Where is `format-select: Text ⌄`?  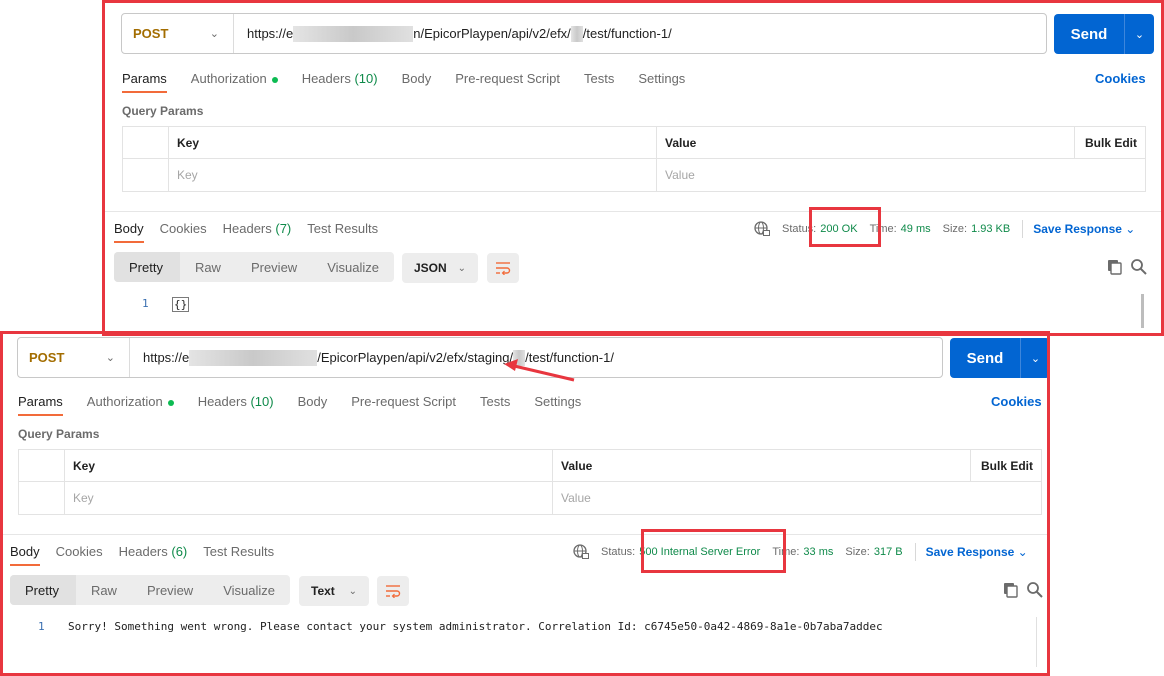
format-select: Text ⌄ is located at coordinates (334, 591).